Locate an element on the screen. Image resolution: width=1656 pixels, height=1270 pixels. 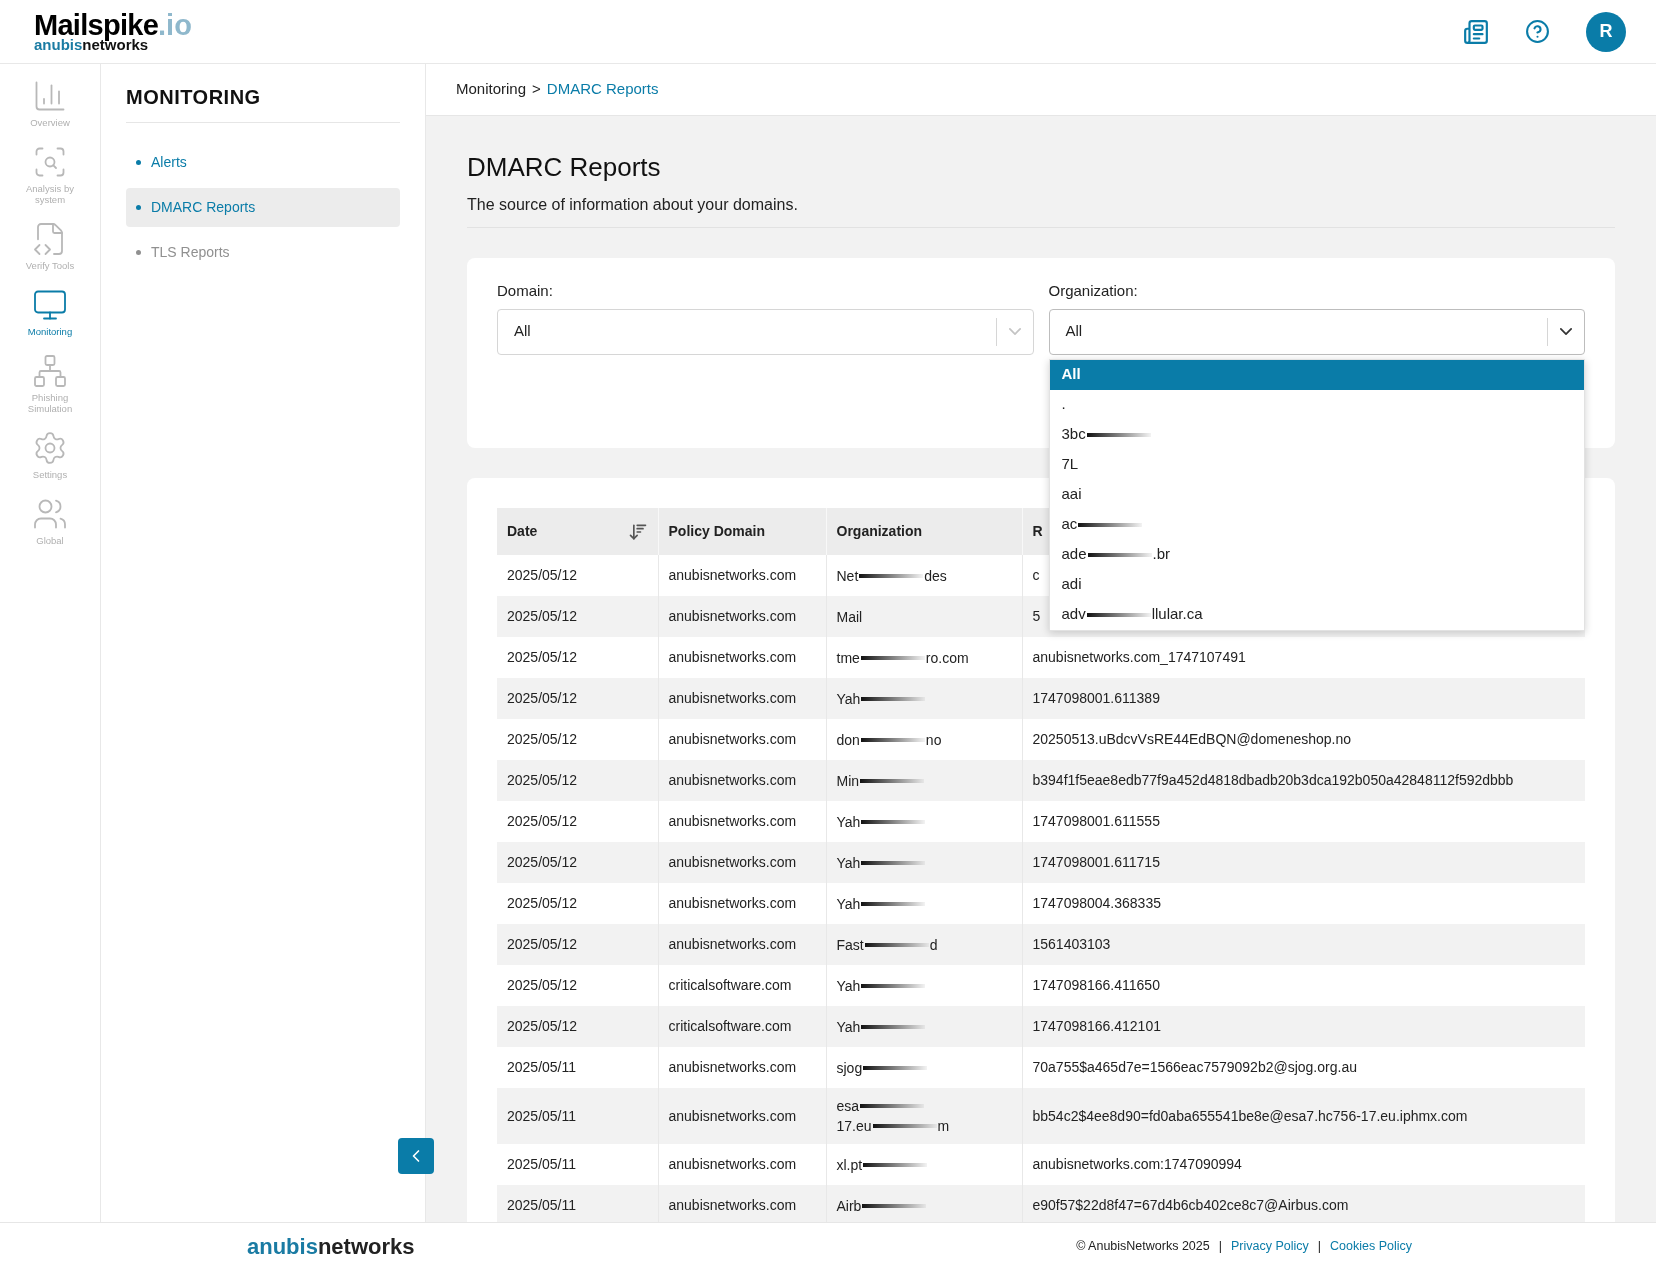
dropdown-option: adv llular.ca is located at coordinates (1316, 614).